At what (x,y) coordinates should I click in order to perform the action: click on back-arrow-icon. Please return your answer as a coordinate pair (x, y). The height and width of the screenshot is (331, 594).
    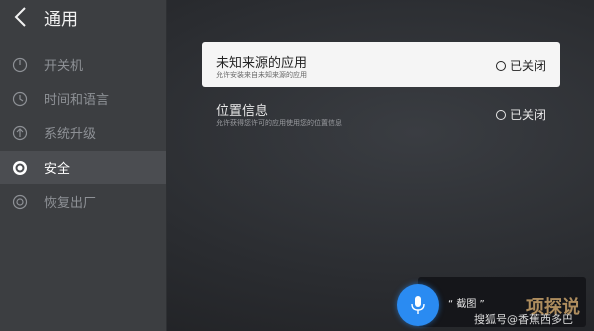
    Looking at the image, I should click on (22, 17).